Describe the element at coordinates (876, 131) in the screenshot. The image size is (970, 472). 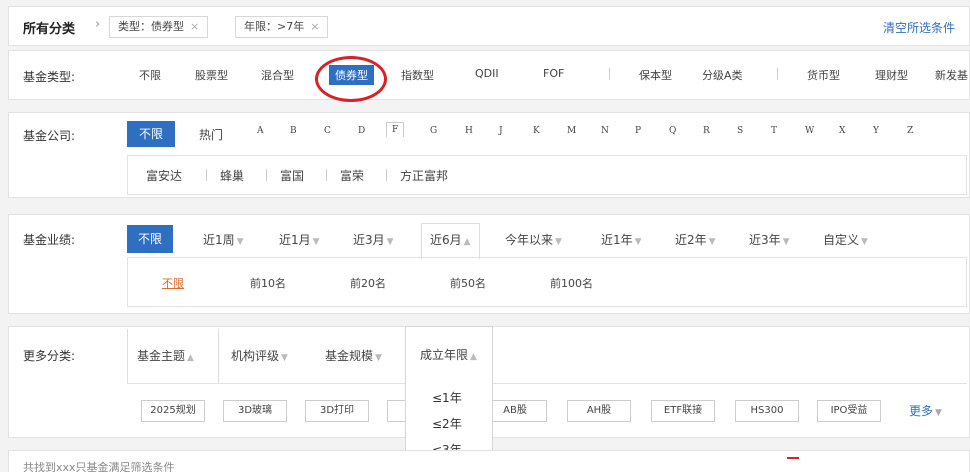
I see `company-letter: Y` at that location.